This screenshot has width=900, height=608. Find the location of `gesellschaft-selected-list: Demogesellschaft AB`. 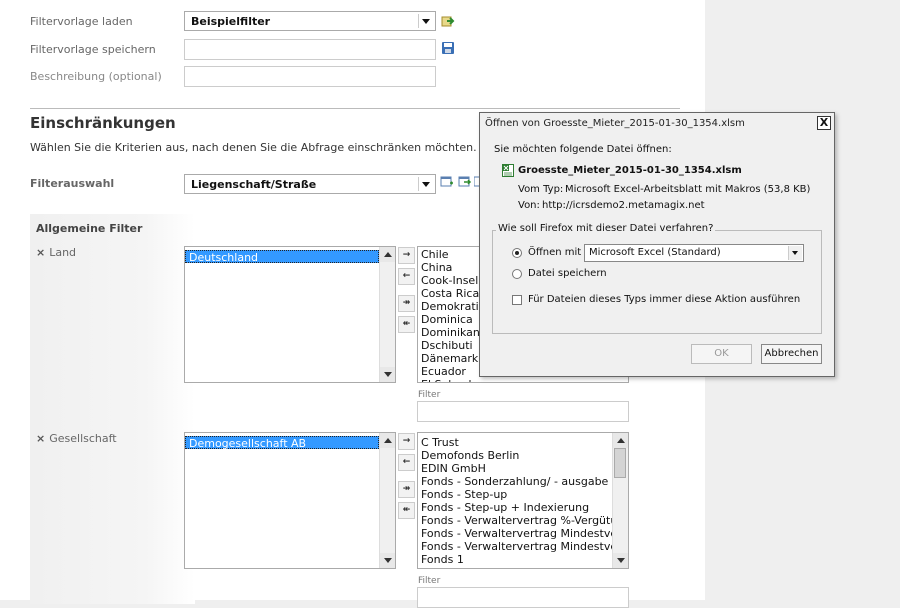

gesellschaft-selected-list: Demogesellschaft AB is located at coordinates (290, 500).